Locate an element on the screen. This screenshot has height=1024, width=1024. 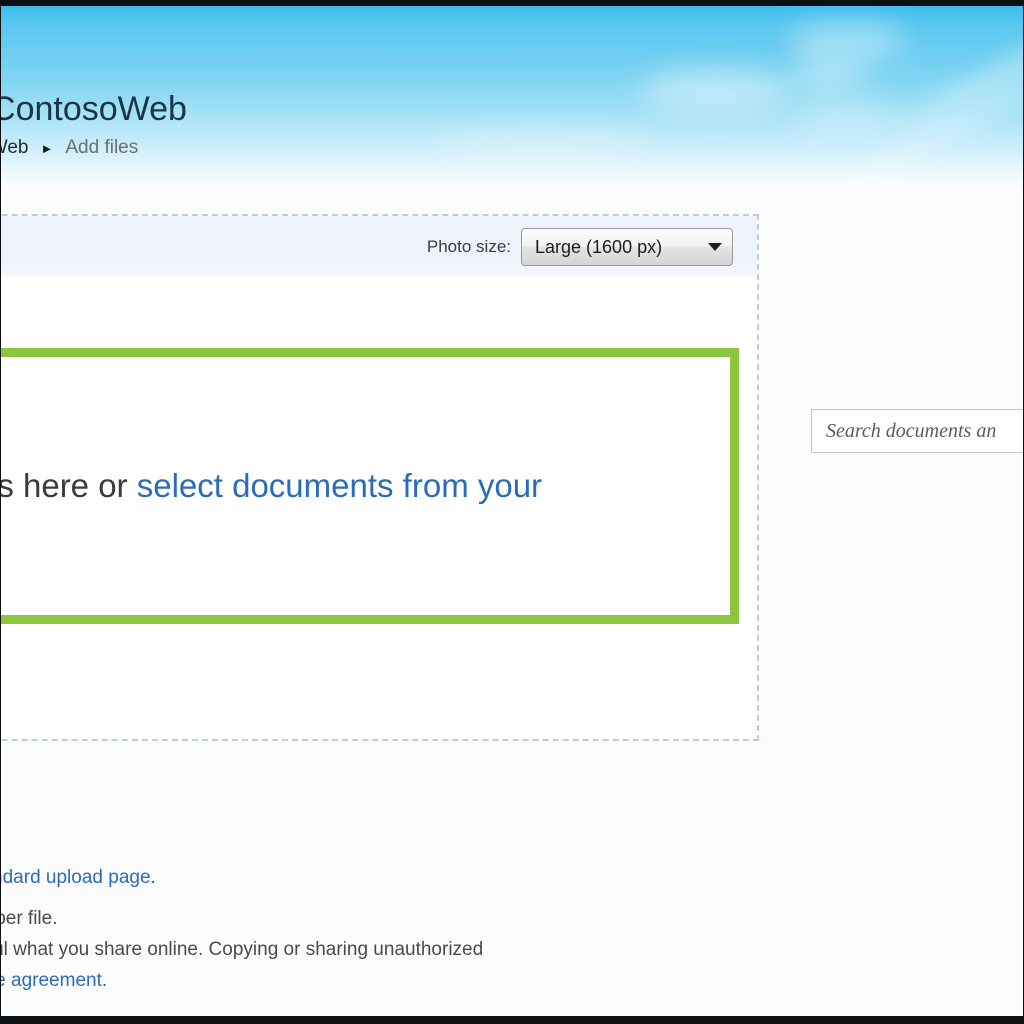
photo-size-label: Photo size: is located at coordinates (468, 246).